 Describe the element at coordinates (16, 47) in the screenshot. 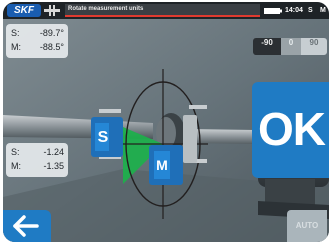

I see `m-angle-label: M:` at that location.